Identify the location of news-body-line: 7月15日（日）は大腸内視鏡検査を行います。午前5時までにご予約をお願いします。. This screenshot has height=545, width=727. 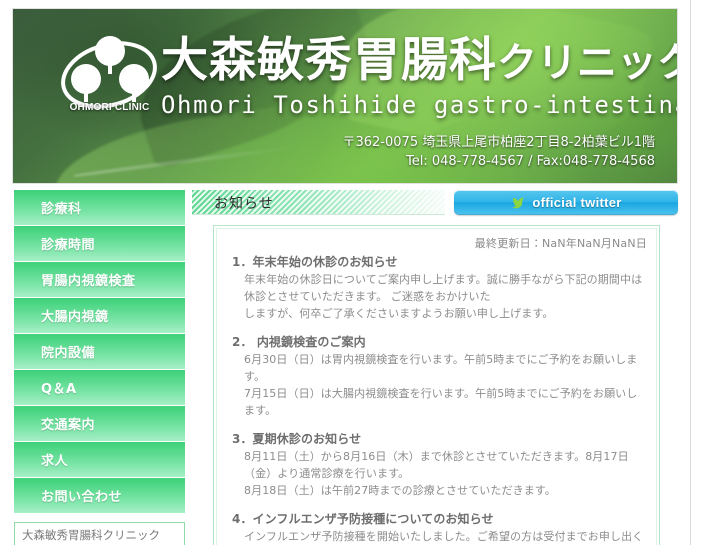
(441, 402).